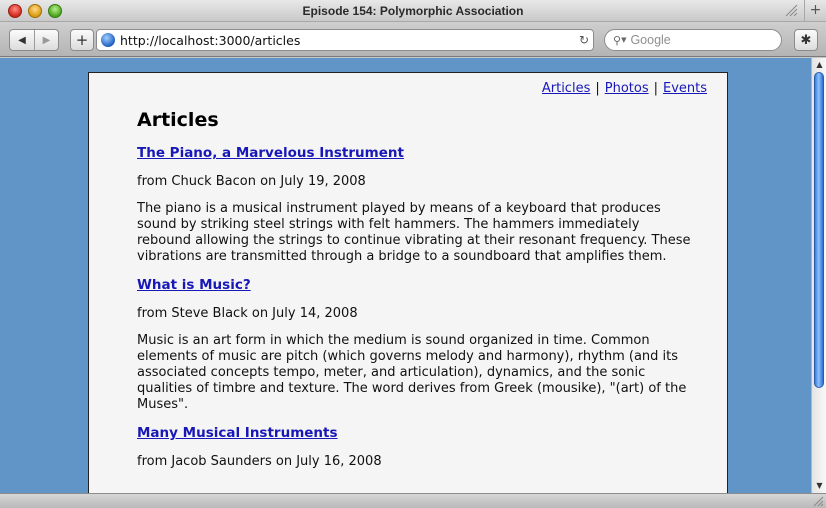 The width and height of the screenshot is (826, 508). What do you see at coordinates (819, 65) in the screenshot?
I see `scroll-up-arrow-icon: ▲` at bounding box center [819, 65].